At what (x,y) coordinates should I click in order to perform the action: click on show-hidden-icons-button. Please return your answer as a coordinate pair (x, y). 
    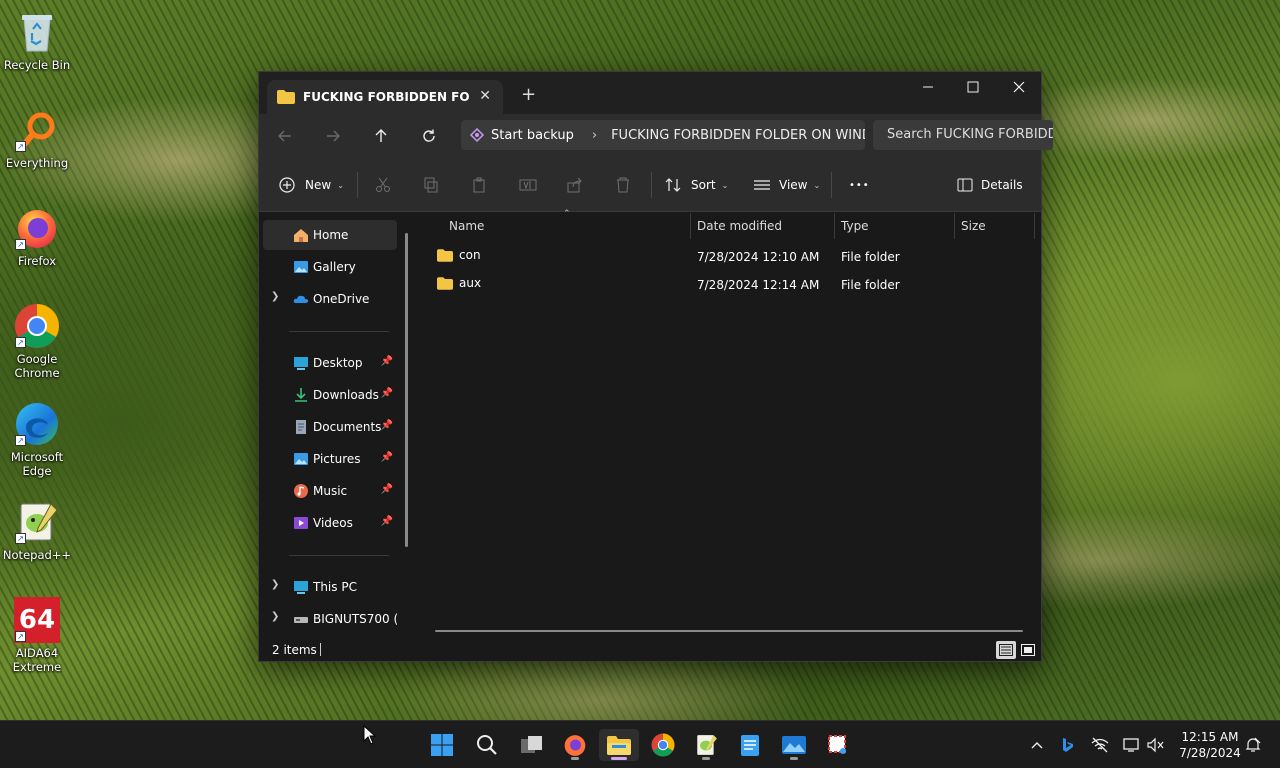
    Looking at the image, I should click on (1037, 745).